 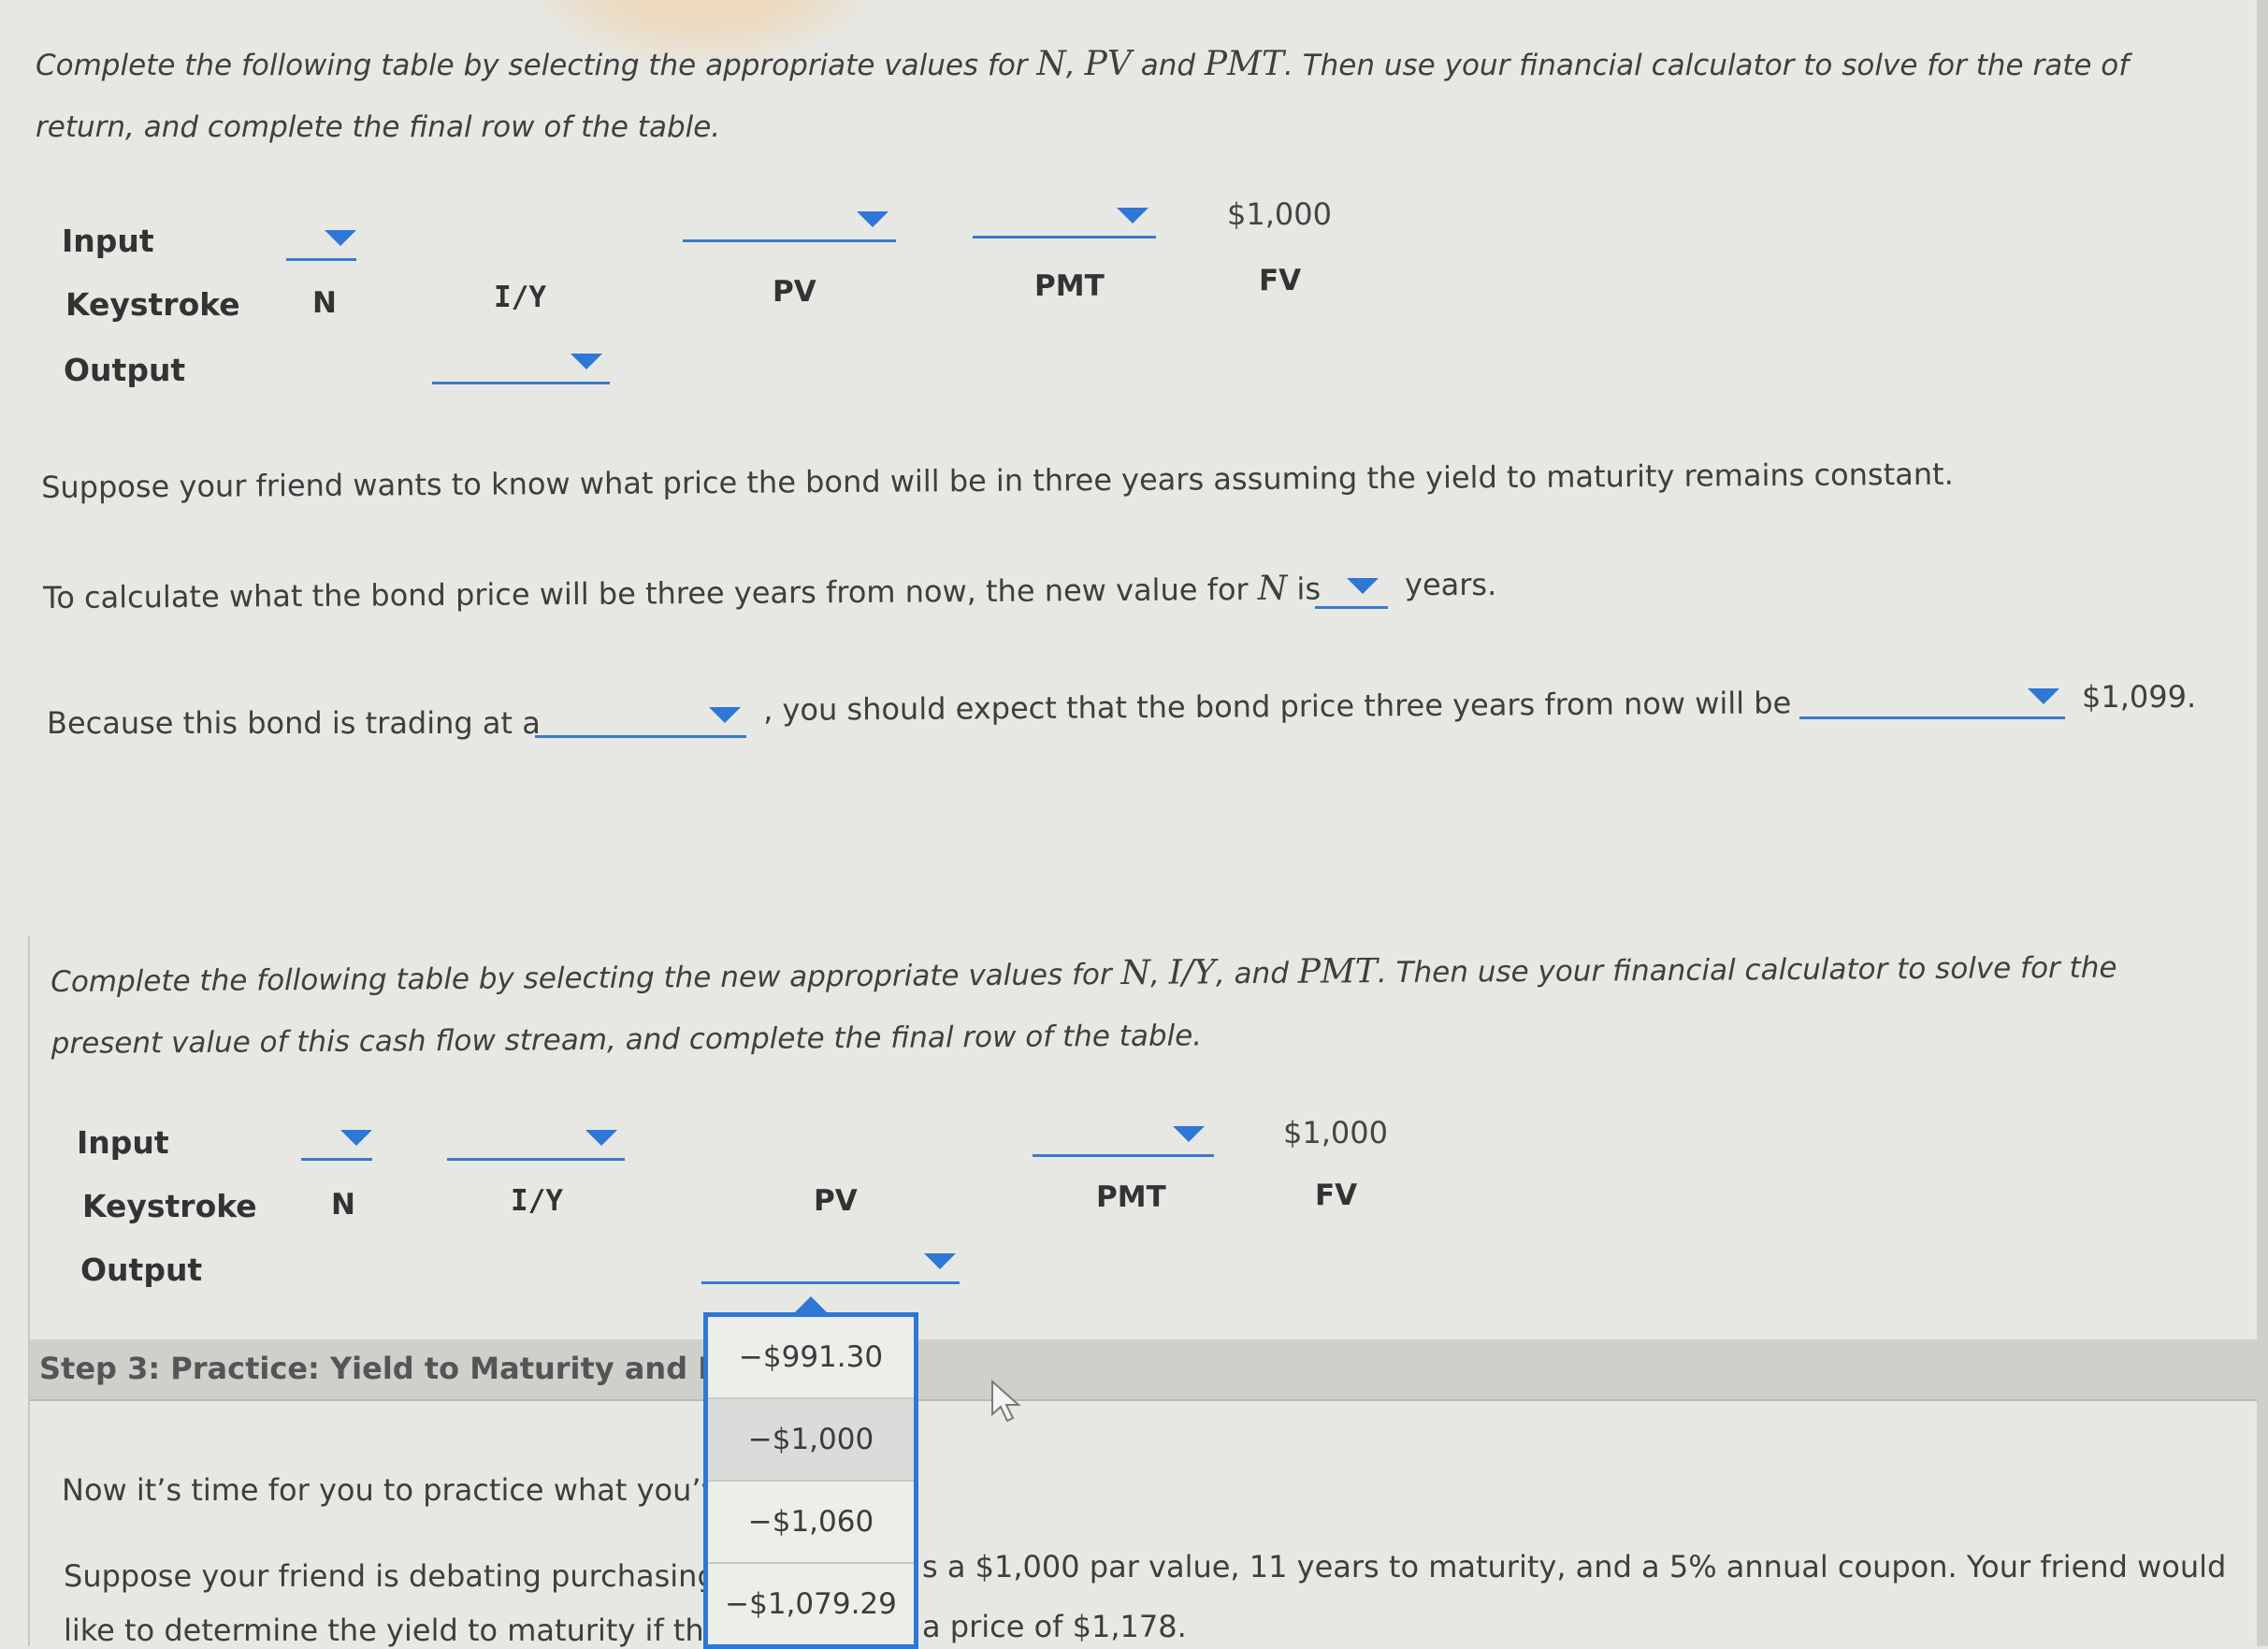 I want to click on pv-options-menu: −$991.30 −$1,000 −$1,060 −$1,079.29, so click(x=810, y=1480).